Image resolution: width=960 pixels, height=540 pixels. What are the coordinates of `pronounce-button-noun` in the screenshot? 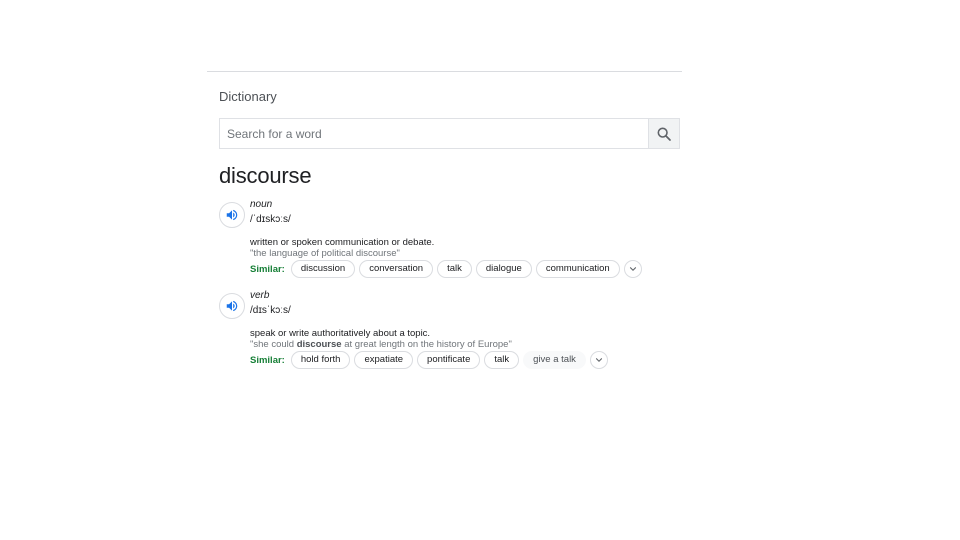 It's located at (232, 215).